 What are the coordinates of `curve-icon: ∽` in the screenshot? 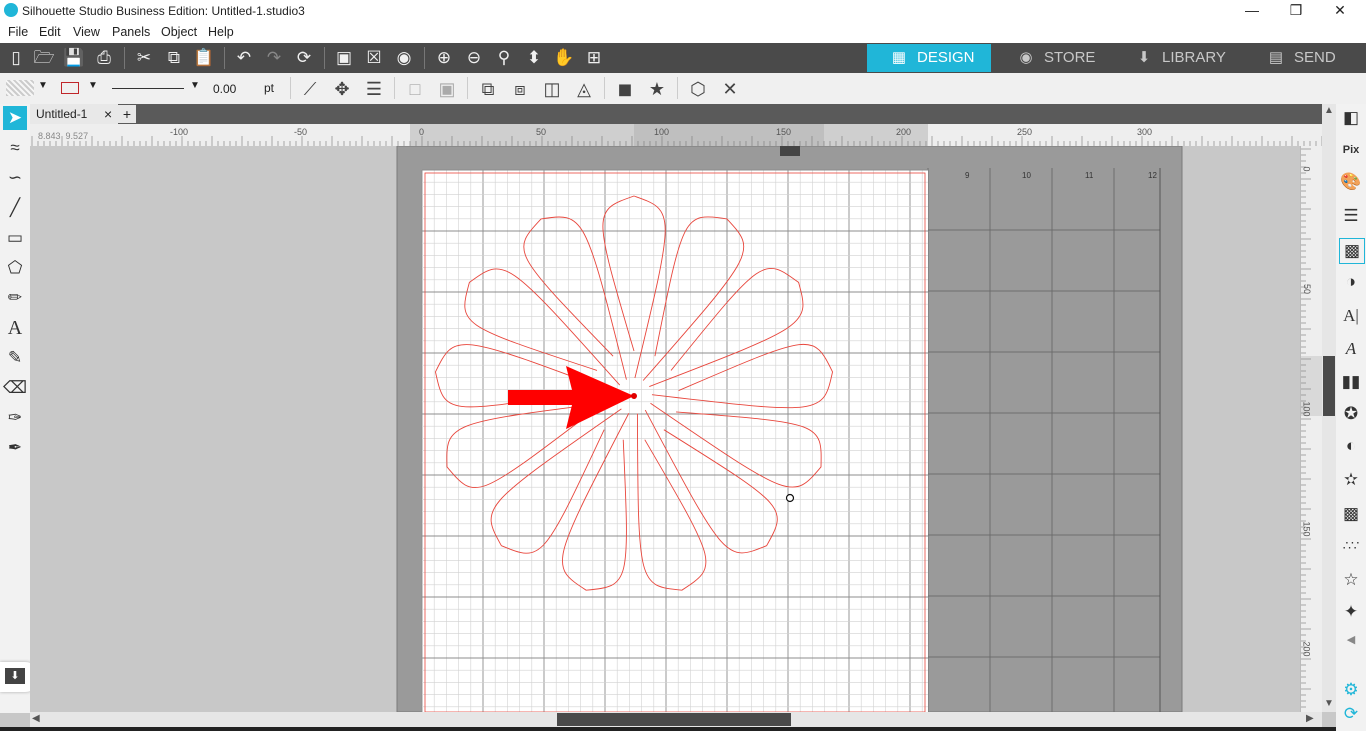 It's located at (15, 178).